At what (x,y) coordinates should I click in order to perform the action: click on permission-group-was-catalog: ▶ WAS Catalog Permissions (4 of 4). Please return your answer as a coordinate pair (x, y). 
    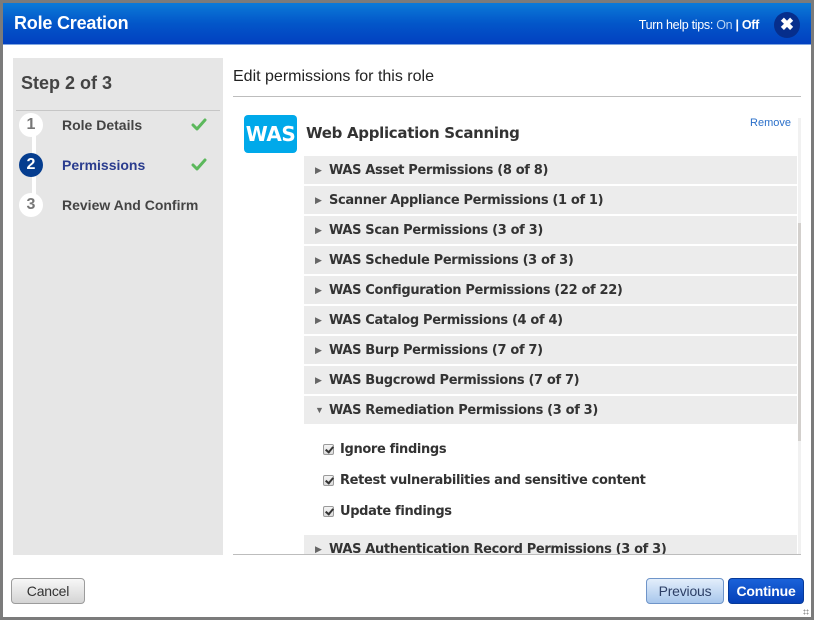
    Looking at the image, I should click on (550, 320).